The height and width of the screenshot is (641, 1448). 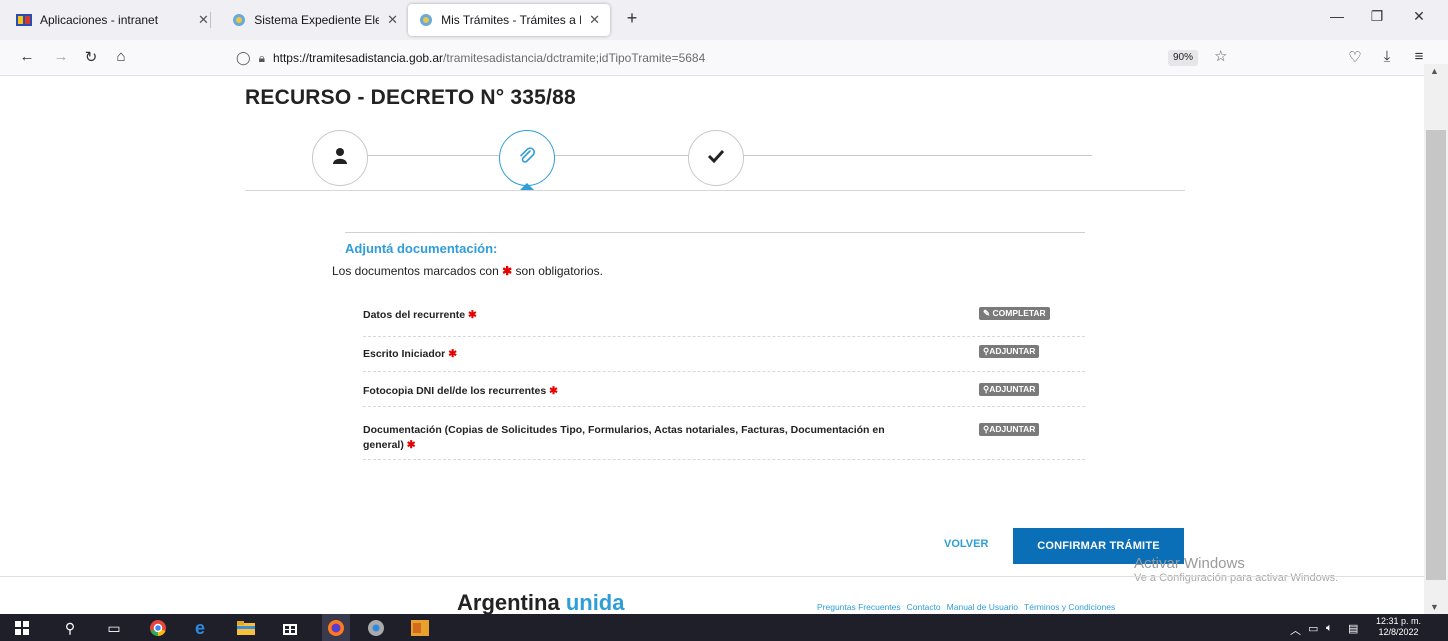 I want to click on windows-activation-title: Activar Windows, so click(x=1189, y=563).